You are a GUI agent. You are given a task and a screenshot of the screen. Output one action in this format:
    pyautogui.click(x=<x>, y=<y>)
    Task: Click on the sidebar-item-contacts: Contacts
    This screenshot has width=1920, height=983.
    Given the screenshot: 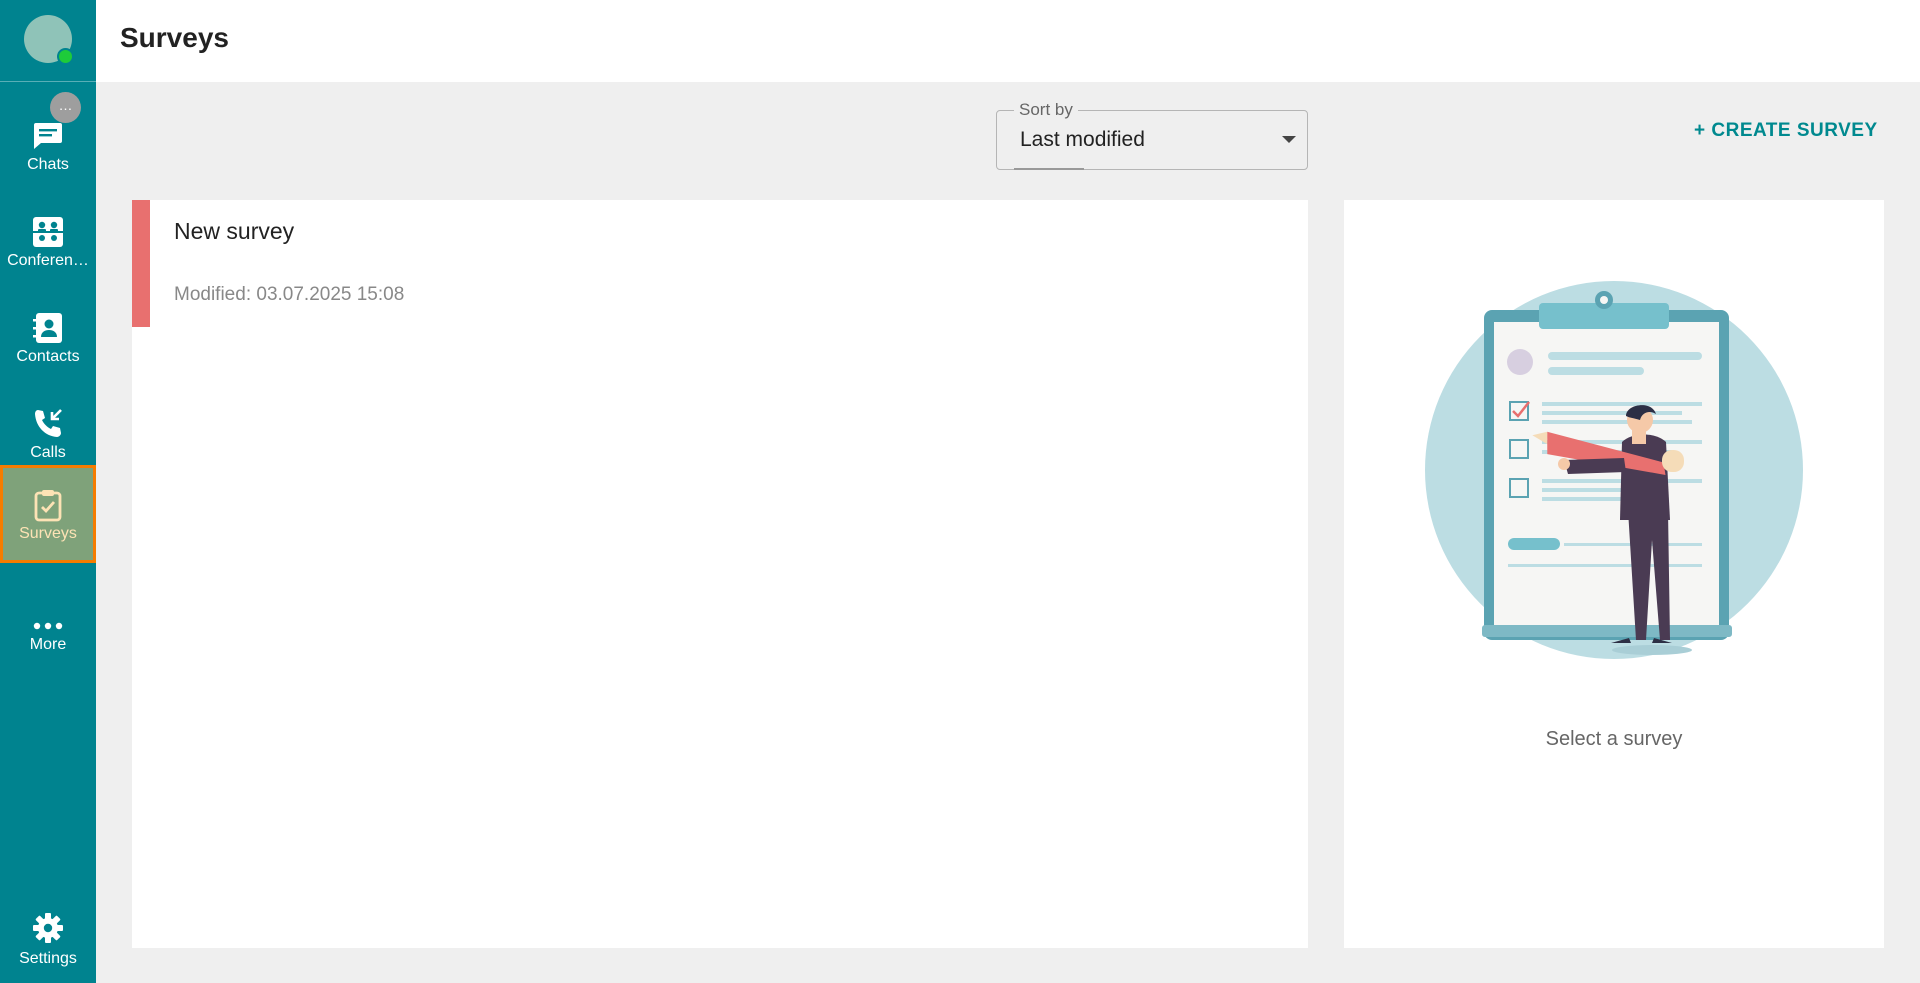 What is the action you would take?
    pyautogui.click(x=48, y=336)
    